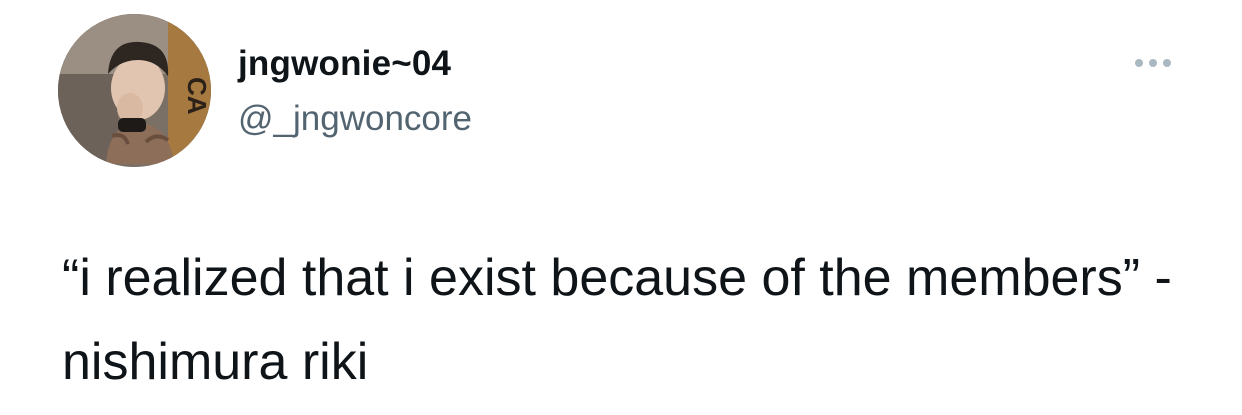 The width and height of the screenshot is (1242, 415). Describe the element at coordinates (355, 119) in the screenshot. I see `author-handle: @_jngwoncore` at that location.